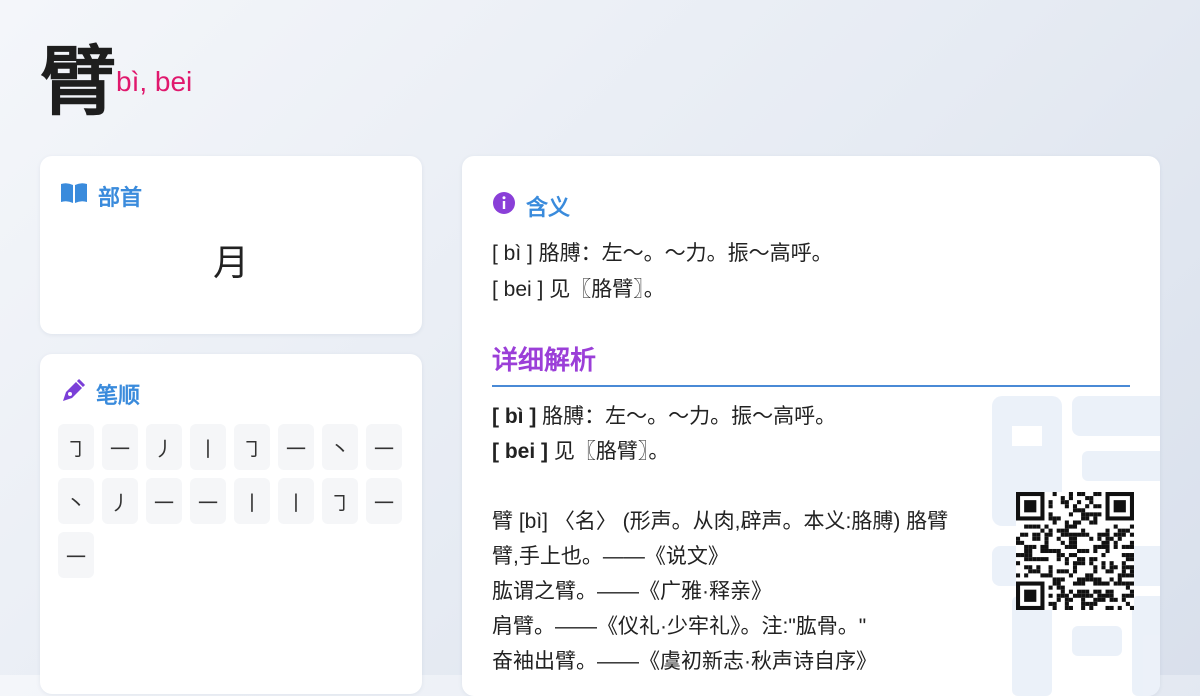 This screenshot has width=1200, height=696. What do you see at coordinates (118, 395) in the screenshot?
I see `stroke-title-text: 笔顺` at bounding box center [118, 395].